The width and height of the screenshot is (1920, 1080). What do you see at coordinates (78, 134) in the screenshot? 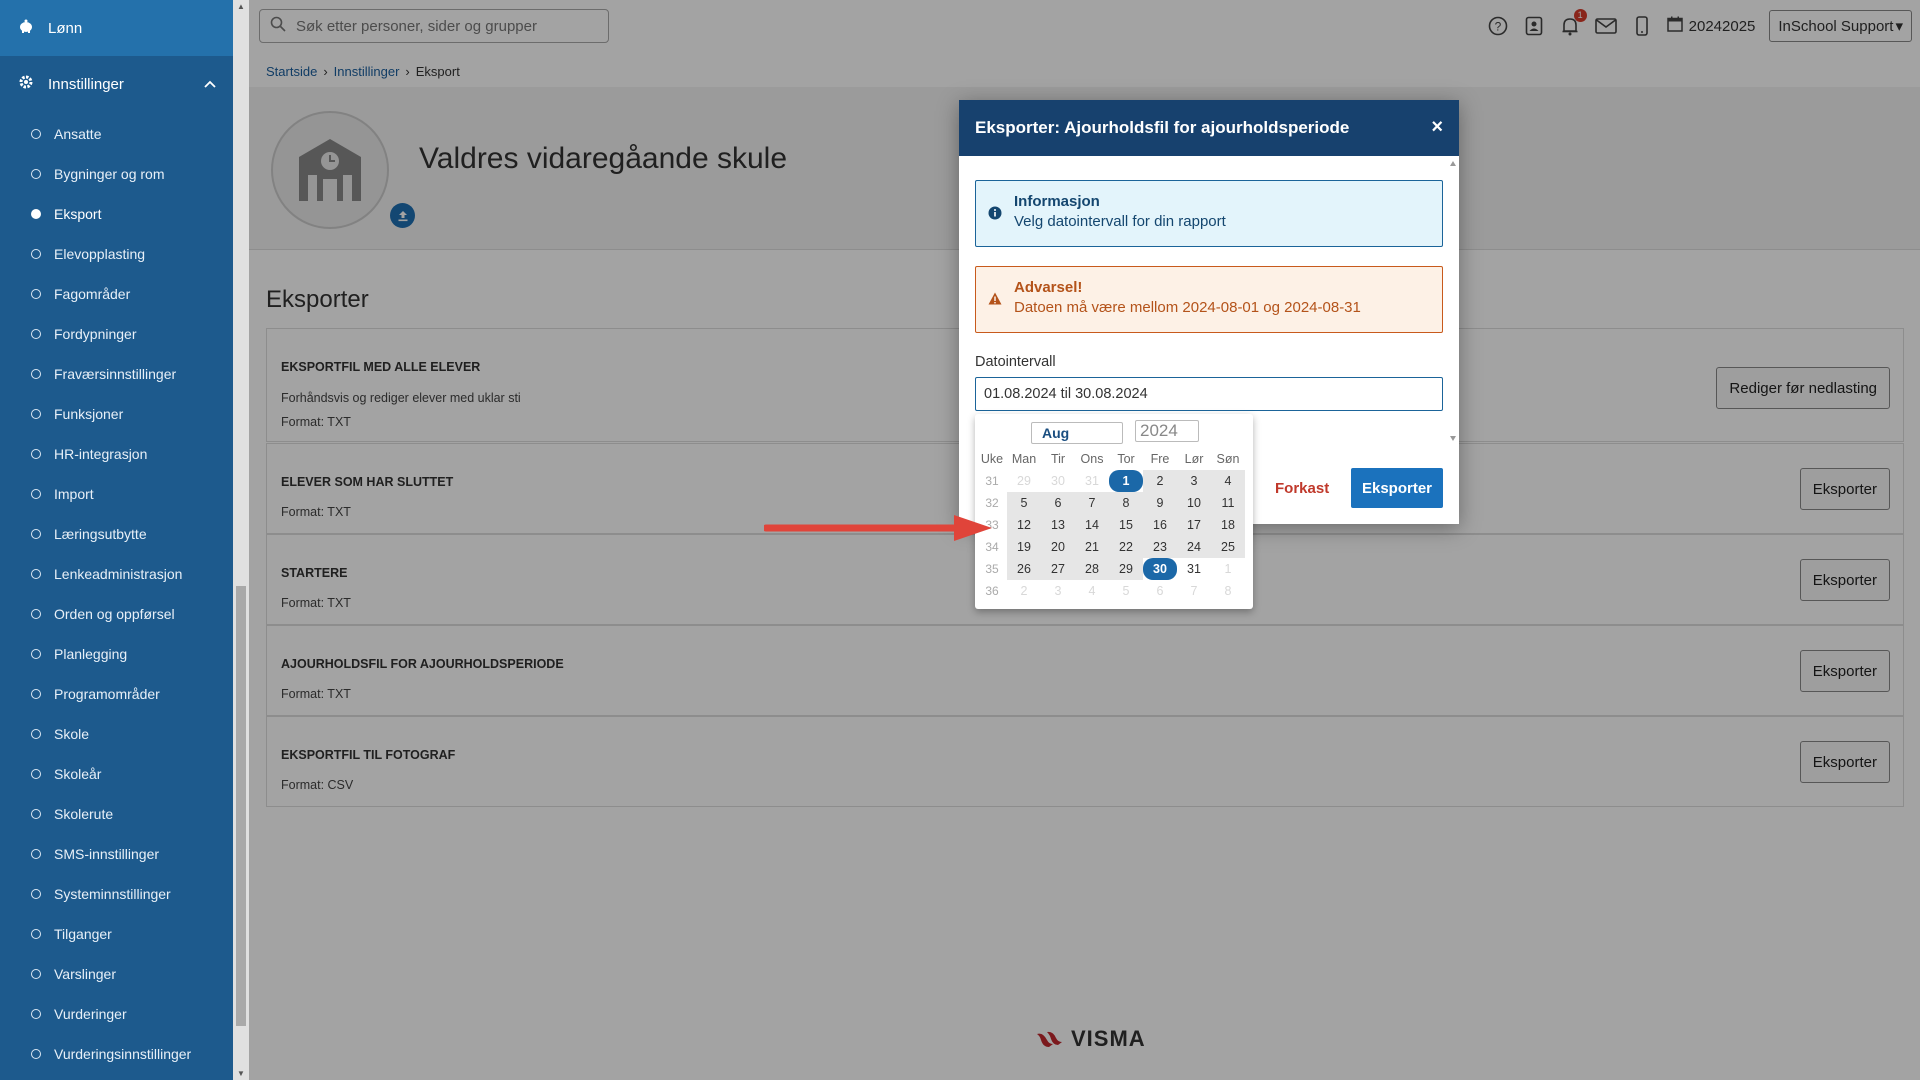
I see `sidebar-item-label: Ansatte` at bounding box center [78, 134].